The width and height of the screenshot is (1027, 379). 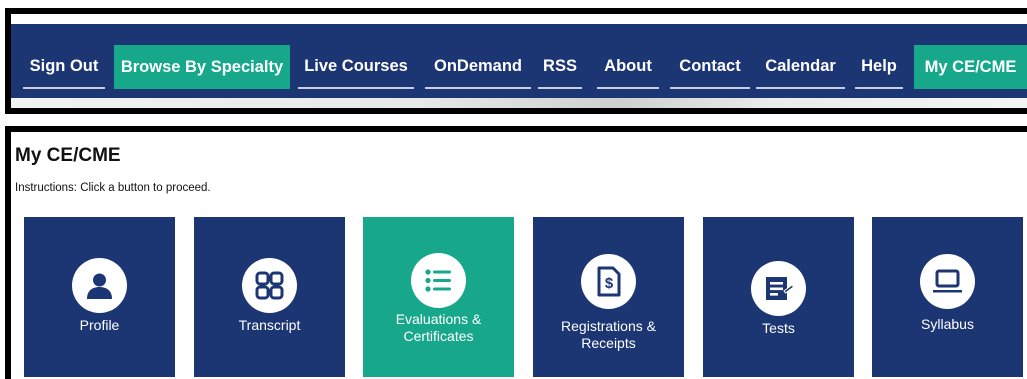 What do you see at coordinates (628, 67) in the screenshot?
I see `nav-about: About` at bounding box center [628, 67].